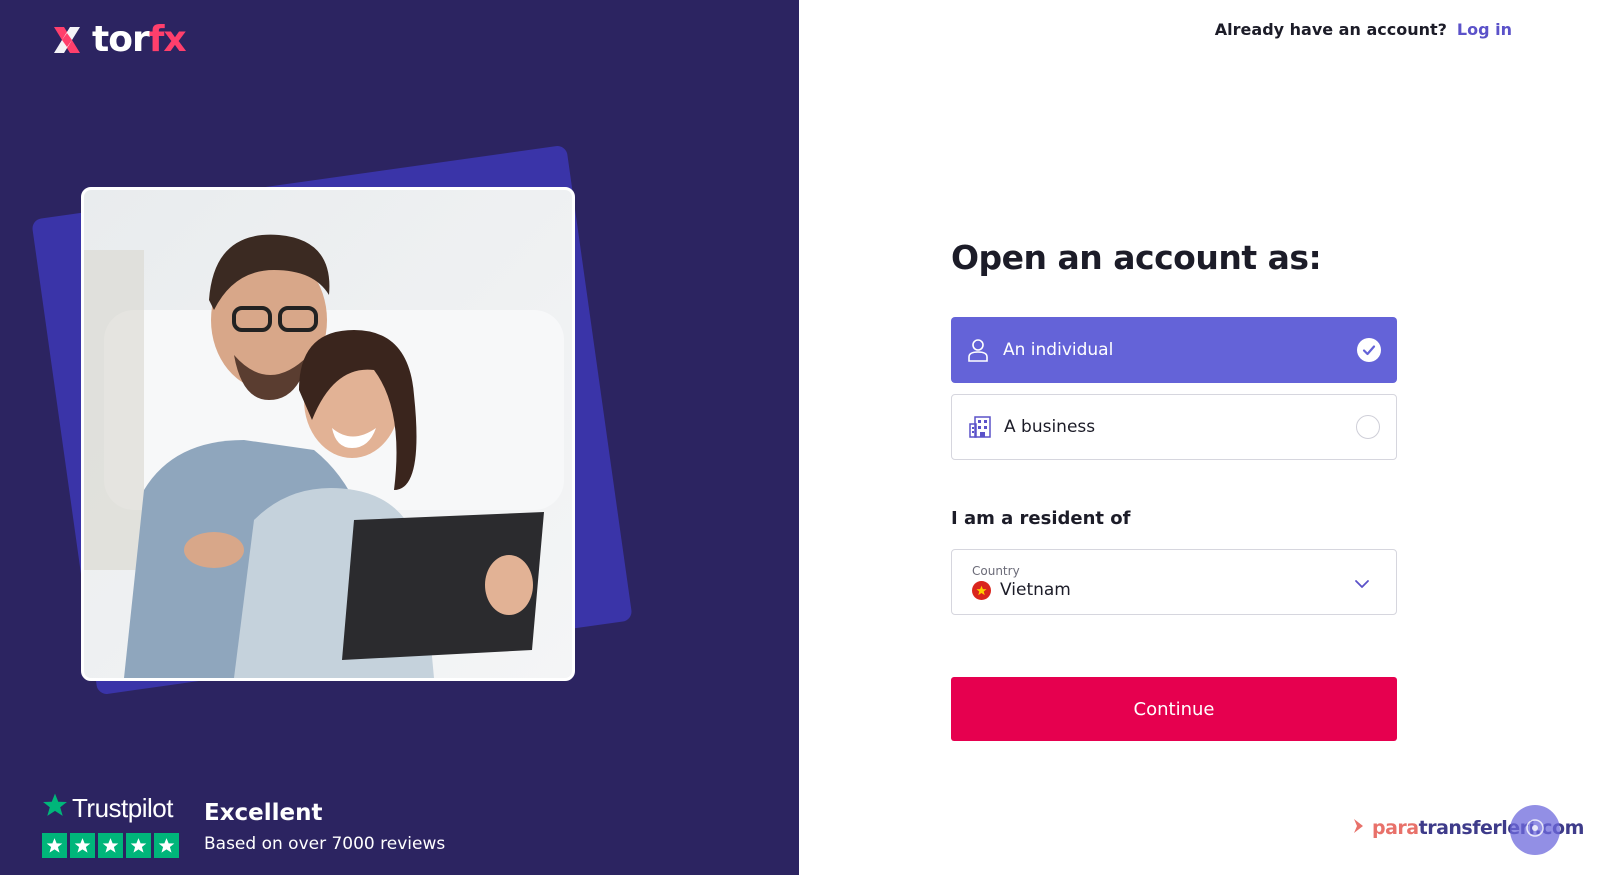 Image resolution: width=1600 pixels, height=875 pixels. What do you see at coordinates (1484, 29) in the screenshot?
I see `login-link: Log in` at bounding box center [1484, 29].